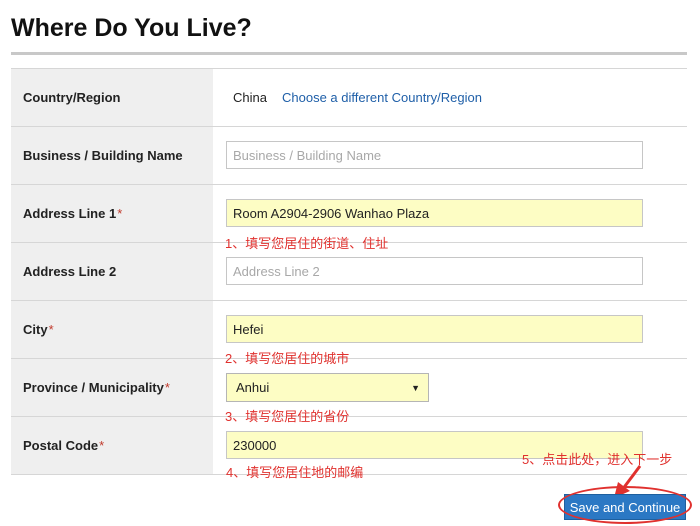 The height and width of the screenshot is (526, 700). I want to click on country-field-cell: China Choose a different Country/Region, so click(450, 97).